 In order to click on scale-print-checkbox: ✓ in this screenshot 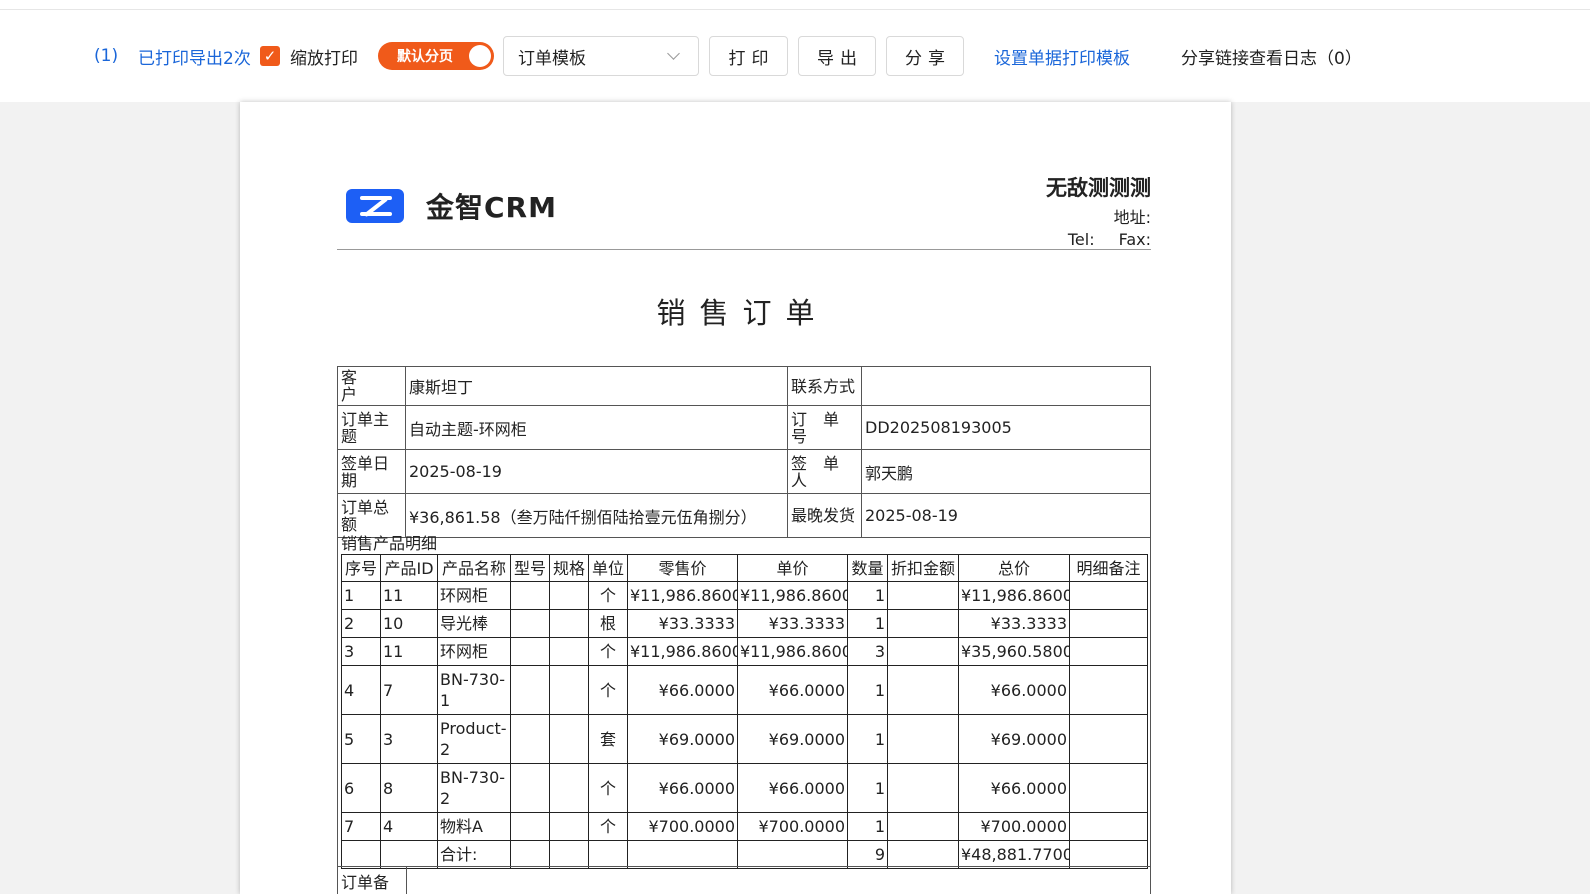, I will do `click(270, 56)`.